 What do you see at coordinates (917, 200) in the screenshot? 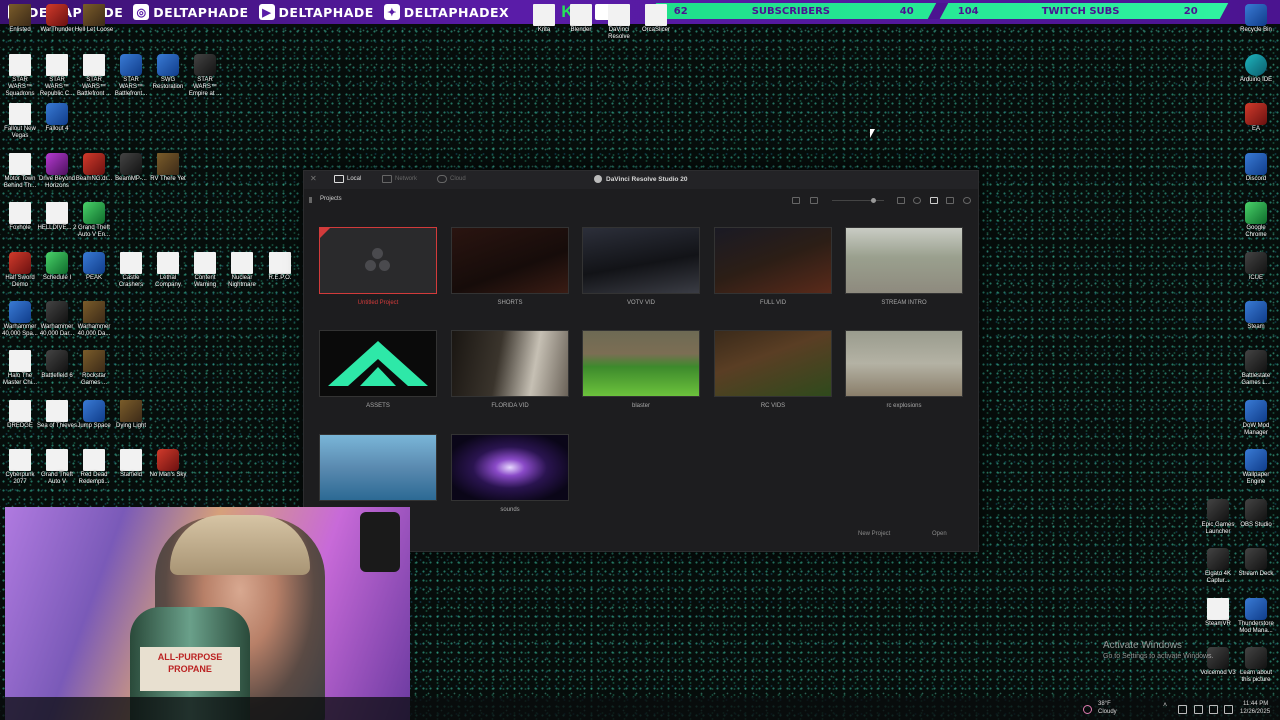
I see `info-icon` at bounding box center [917, 200].